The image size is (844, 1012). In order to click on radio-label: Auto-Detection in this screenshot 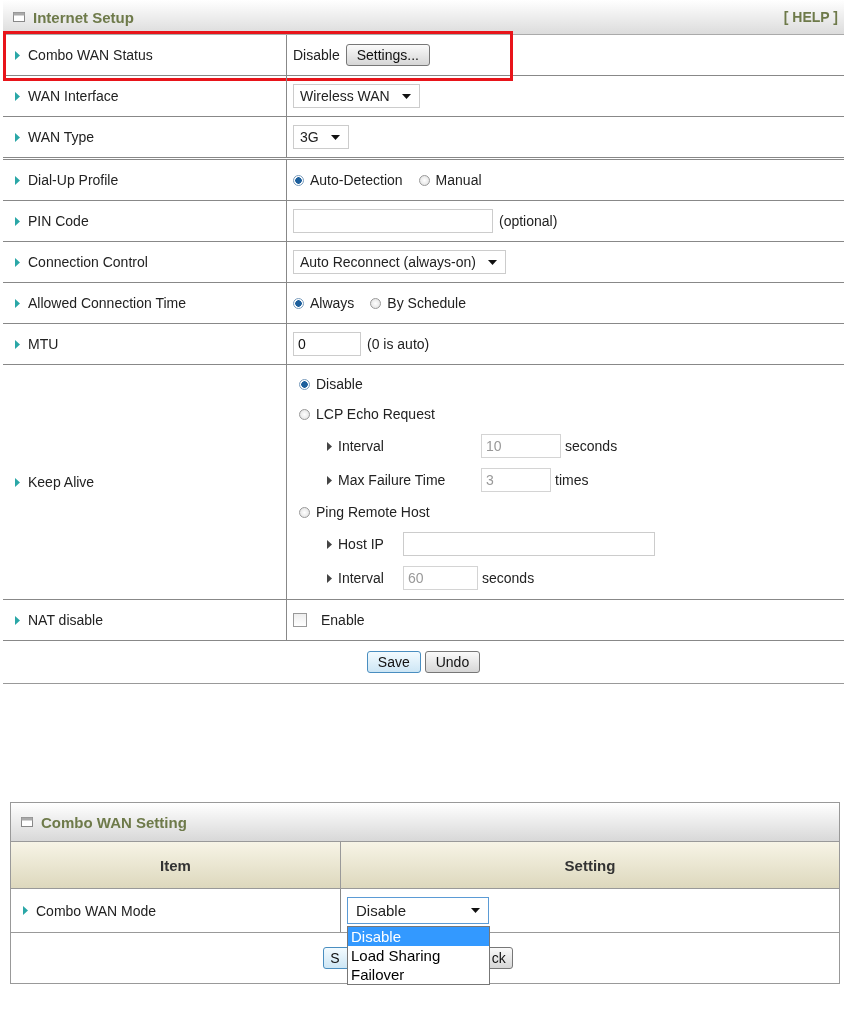, I will do `click(356, 180)`.